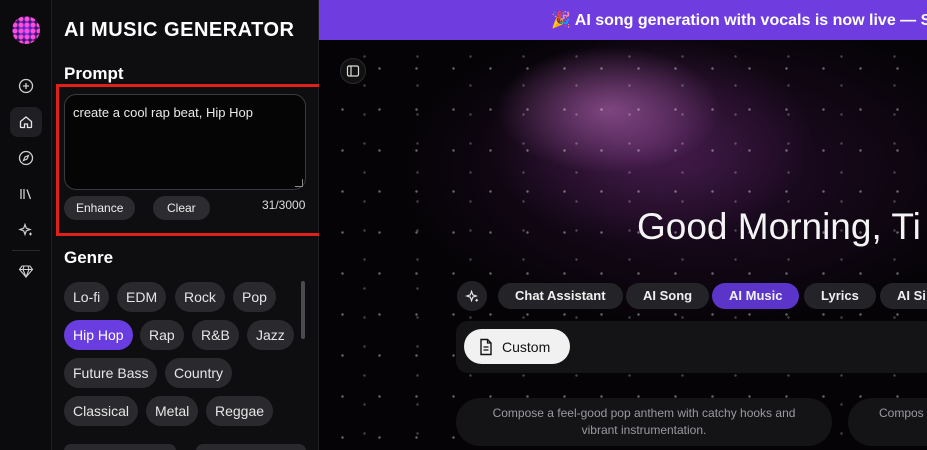 Image resolution: width=927 pixels, height=450 pixels. Describe the element at coordinates (26, 250) in the screenshot. I see `rail-divider` at that location.